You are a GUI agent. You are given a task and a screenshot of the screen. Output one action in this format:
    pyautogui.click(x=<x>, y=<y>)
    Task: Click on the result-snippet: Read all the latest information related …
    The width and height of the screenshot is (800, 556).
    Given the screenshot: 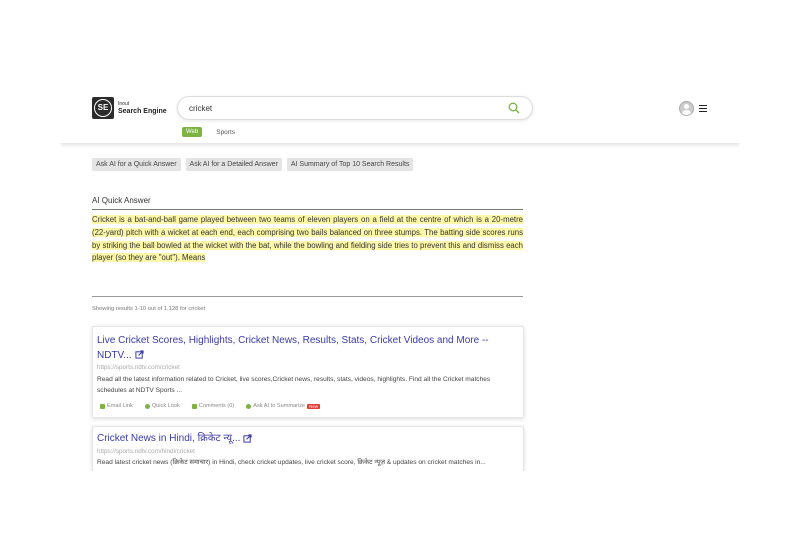 What is the action you would take?
    pyautogui.click(x=294, y=385)
    